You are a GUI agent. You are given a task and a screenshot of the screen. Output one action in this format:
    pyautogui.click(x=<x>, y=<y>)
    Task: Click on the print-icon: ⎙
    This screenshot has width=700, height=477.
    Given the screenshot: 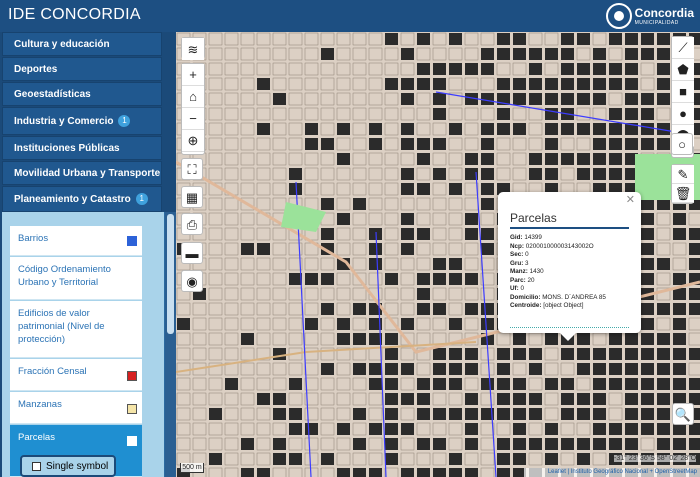 What is the action you would take?
    pyautogui.click(x=192, y=224)
    